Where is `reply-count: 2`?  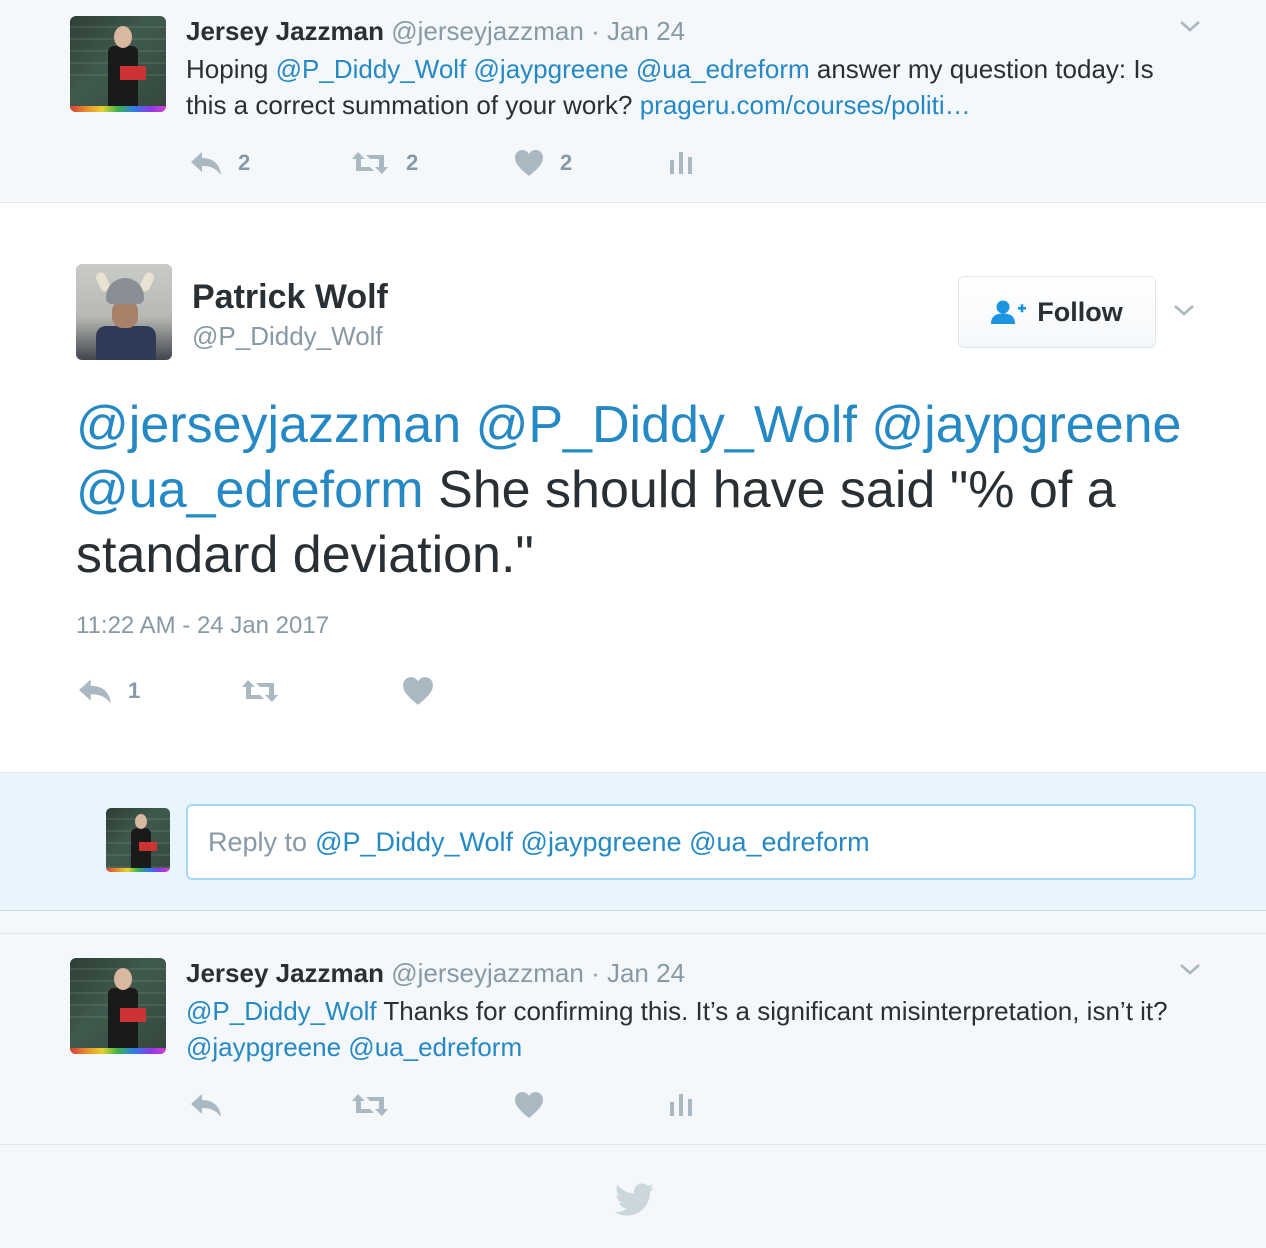 reply-count: 2 is located at coordinates (244, 162).